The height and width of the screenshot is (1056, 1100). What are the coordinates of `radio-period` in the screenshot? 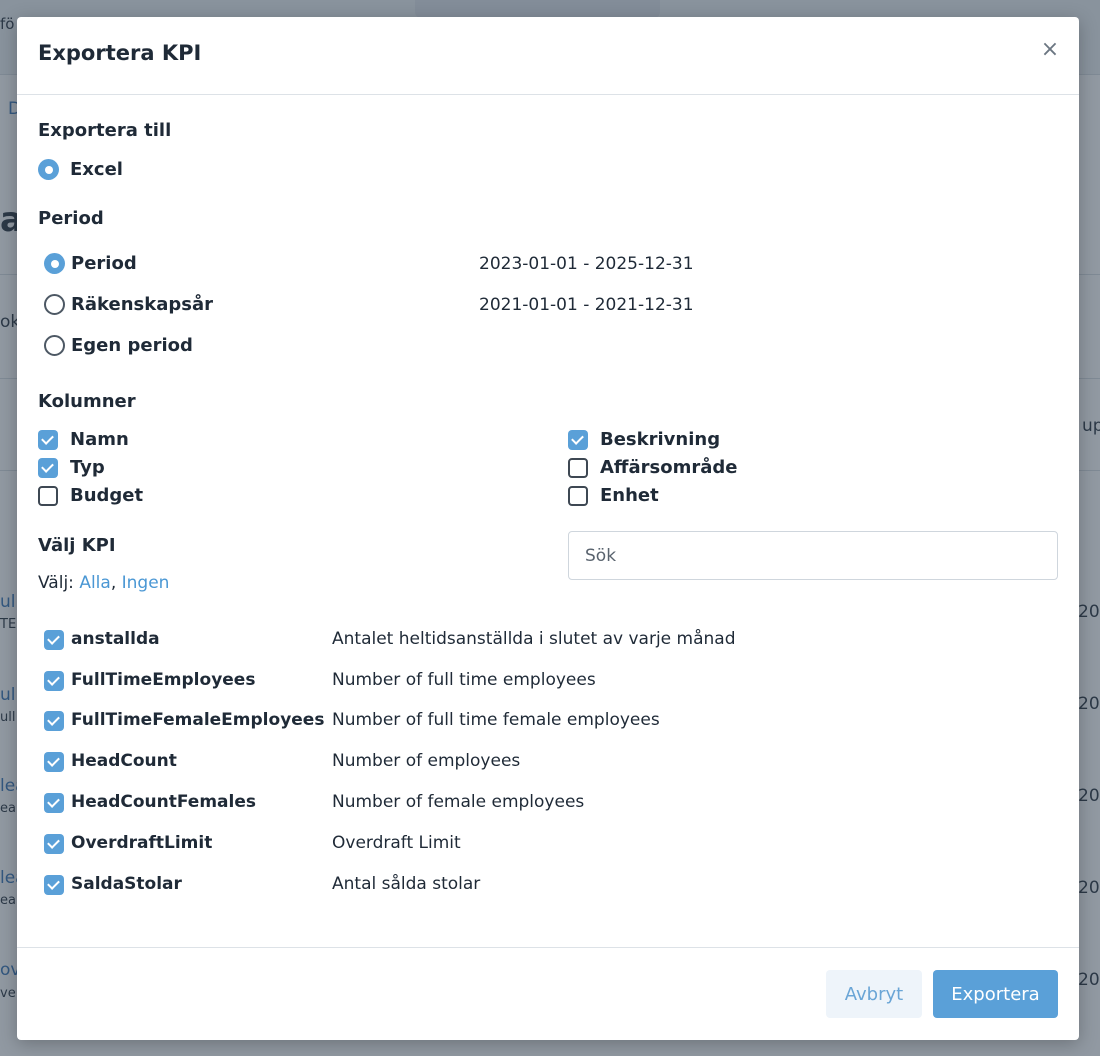 It's located at (54, 263).